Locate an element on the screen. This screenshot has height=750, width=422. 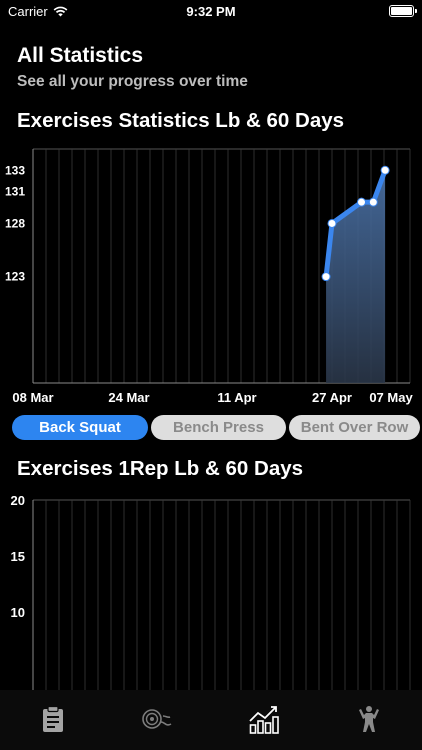
battery-icon is located at coordinates (403, 11).